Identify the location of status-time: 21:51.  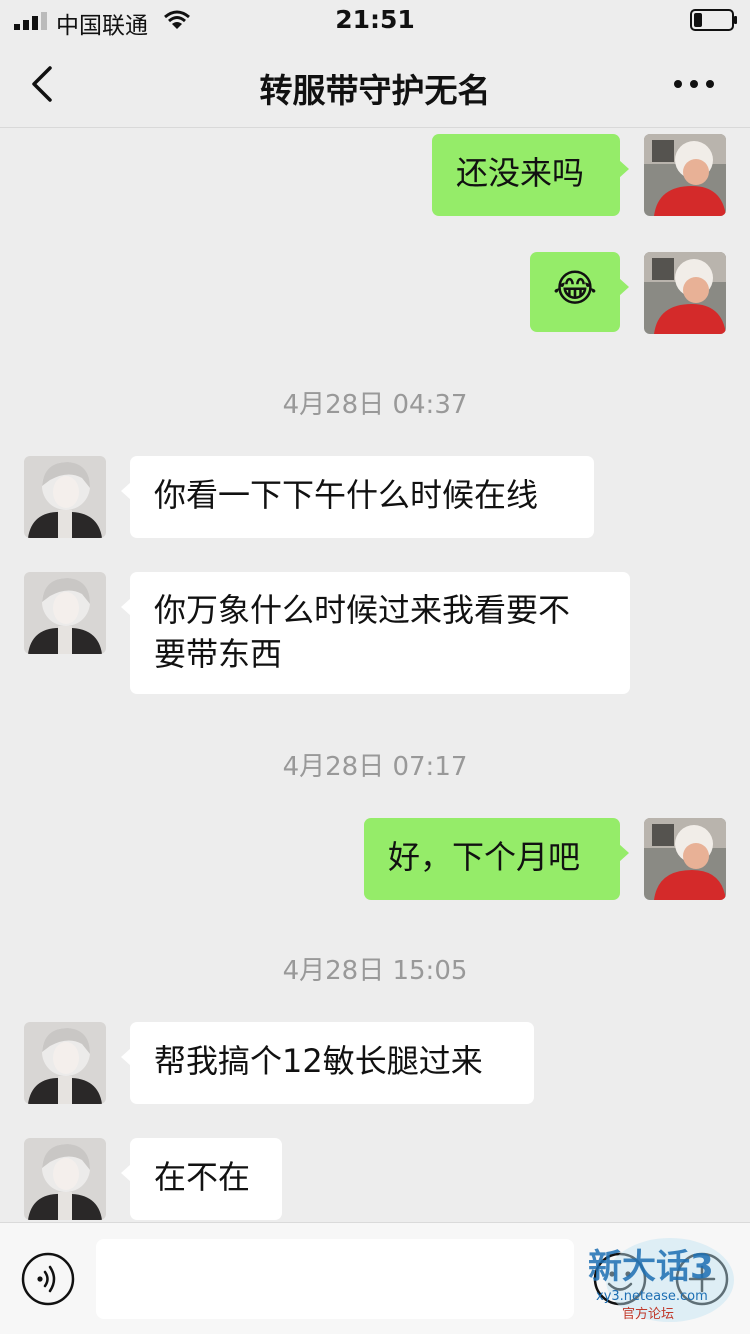
(375, 19).